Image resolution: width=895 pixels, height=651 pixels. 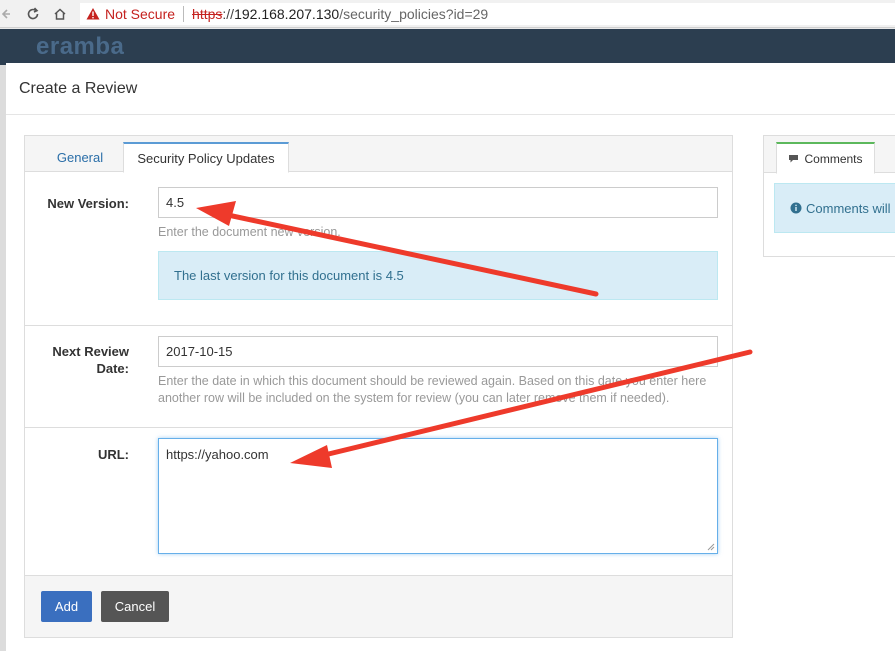 What do you see at coordinates (184, 14) in the screenshot?
I see `address-separator` at bounding box center [184, 14].